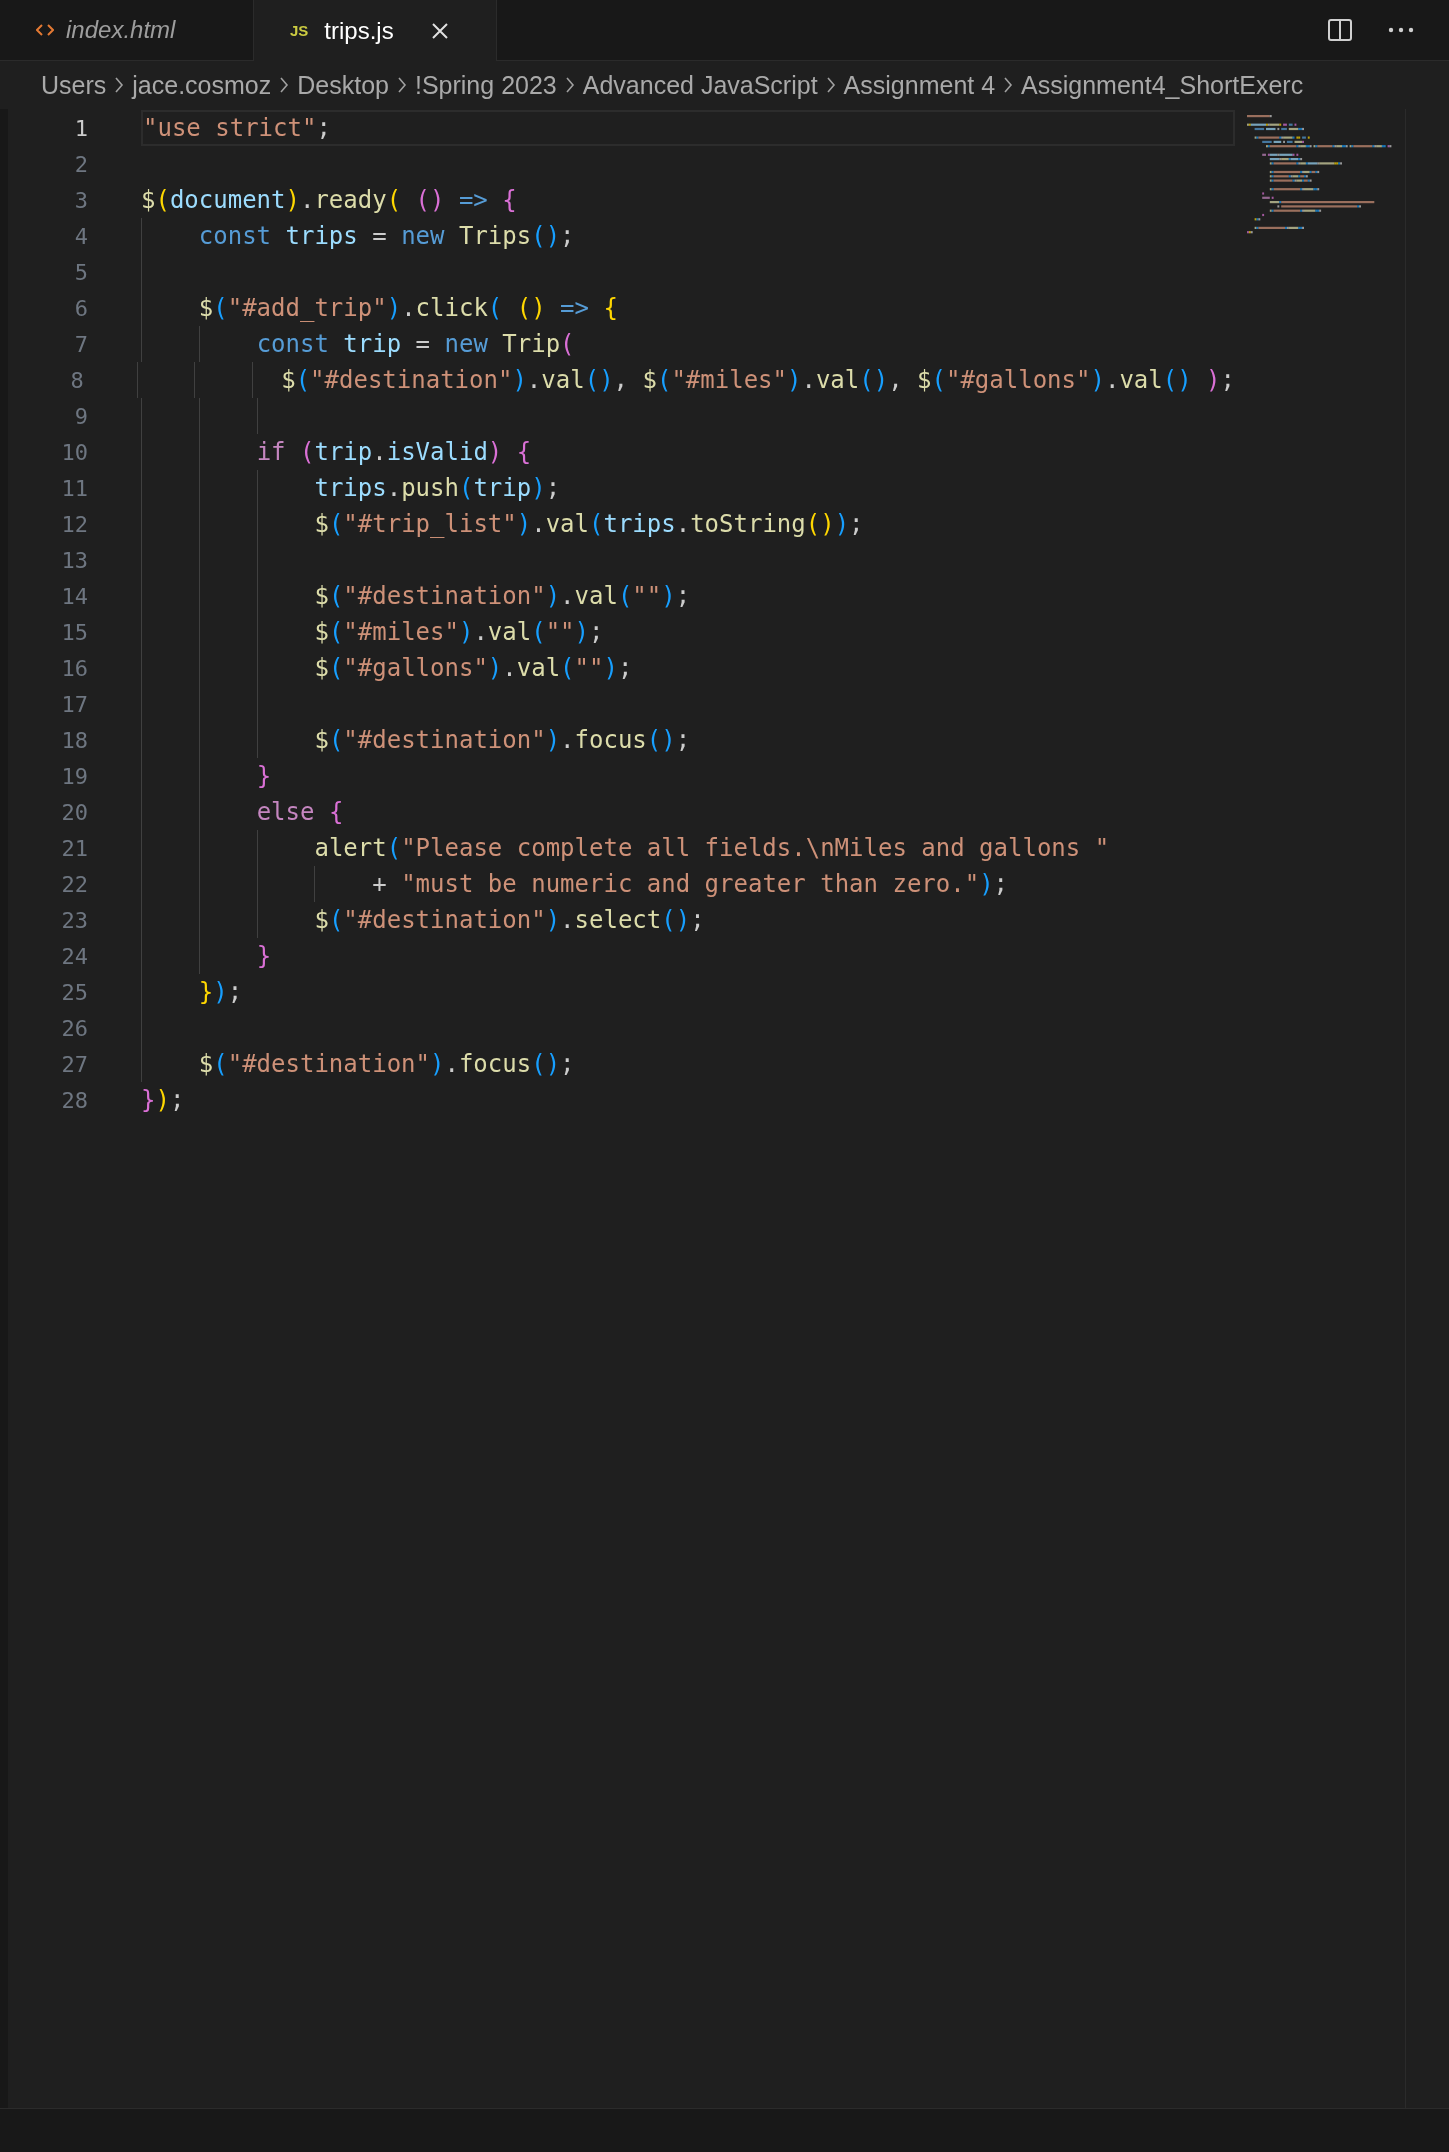 The width and height of the screenshot is (1449, 2152). Describe the element at coordinates (415, 344) in the screenshot. I see `code-line: const trip = new Trip(` at that location.